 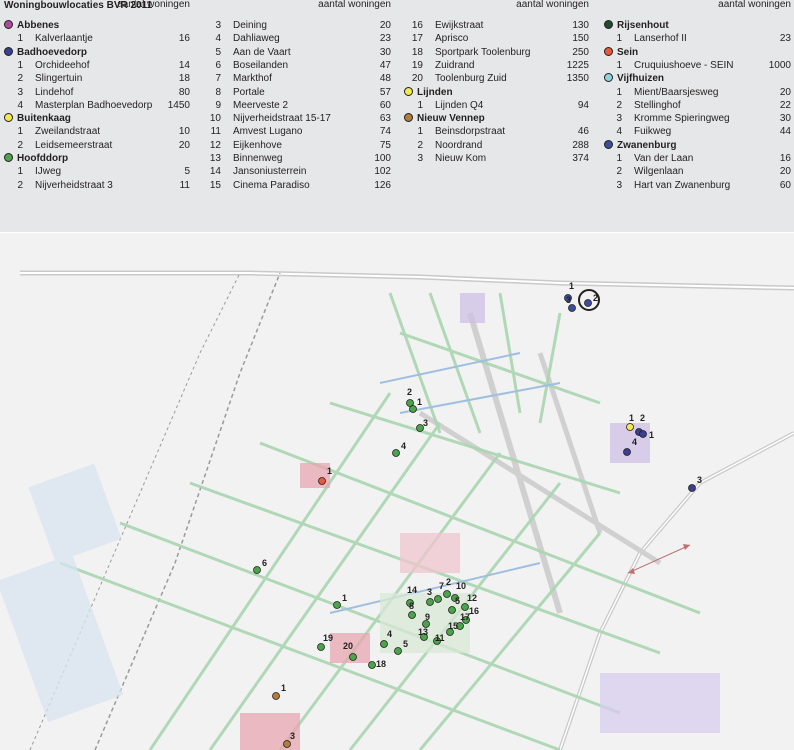 I want to click on group-name: Lijnden, so click(x=435, y=92).